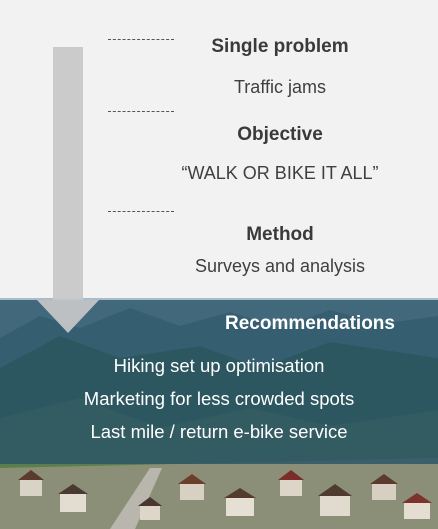 The height and width of the screenshot is (529, 438). Describe the element at coordinates (280, 266) in the screenshot. I see `step-body-method: Surveys and analysis` at that location.